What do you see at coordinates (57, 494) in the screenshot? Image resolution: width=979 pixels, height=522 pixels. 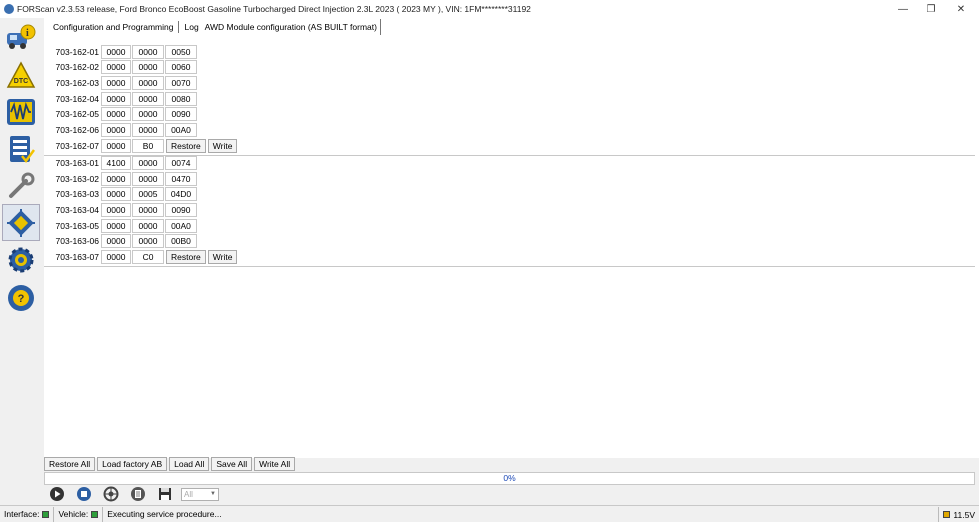 I see `play-icon` at bounding box center [57, 494].